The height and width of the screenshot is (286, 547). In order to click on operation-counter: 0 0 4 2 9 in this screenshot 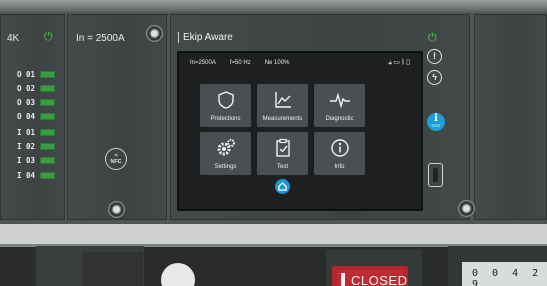, I will do `click(504, 274)`.